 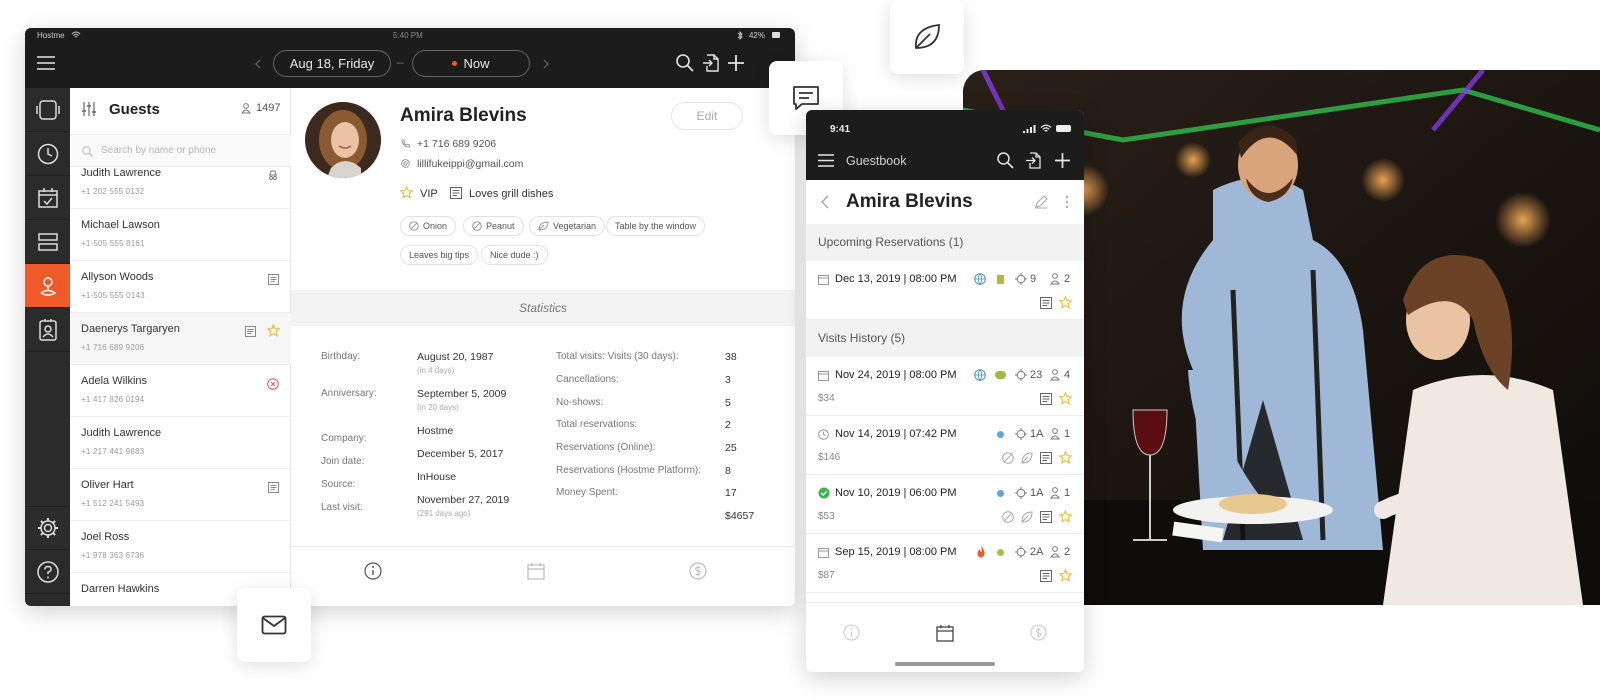 I want to click on guest-row: Joel Ross +1 978 363 6736, so click(x=180, y=547).